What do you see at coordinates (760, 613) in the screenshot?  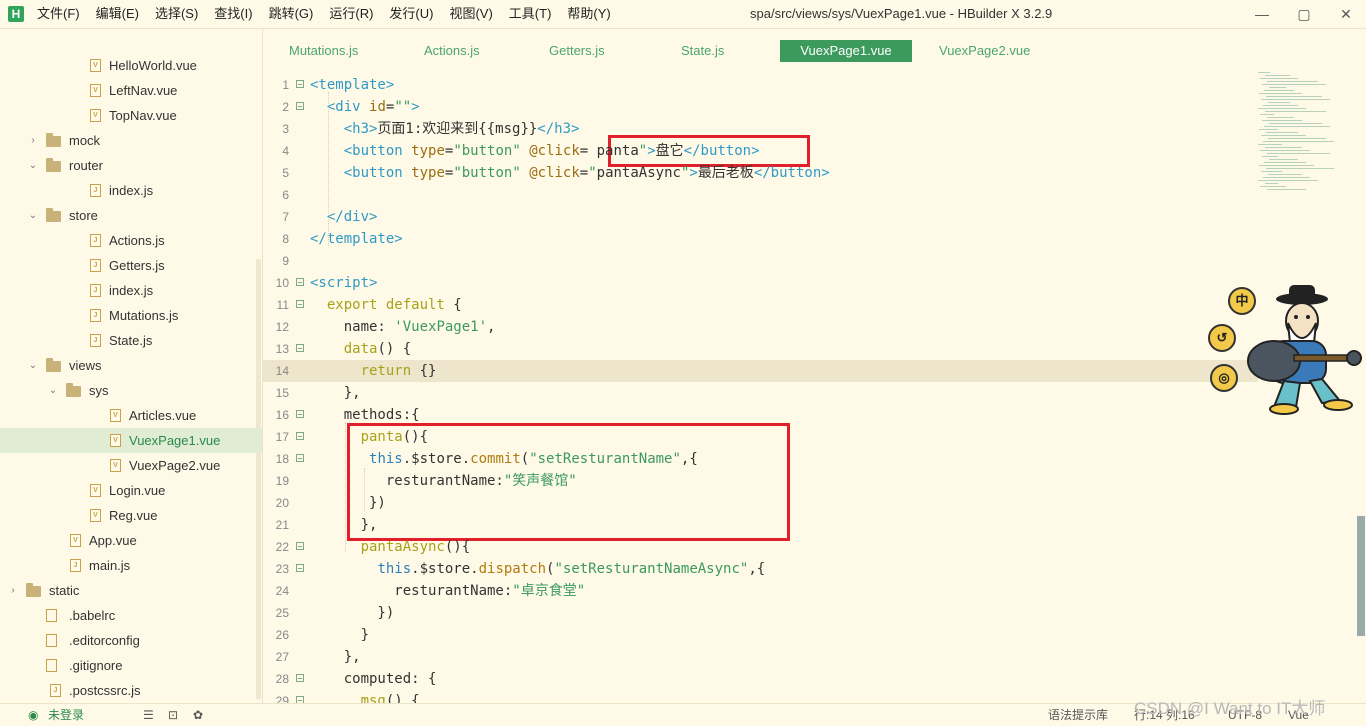 I see `code-line: 25 })` at bounding box center [760, 613].